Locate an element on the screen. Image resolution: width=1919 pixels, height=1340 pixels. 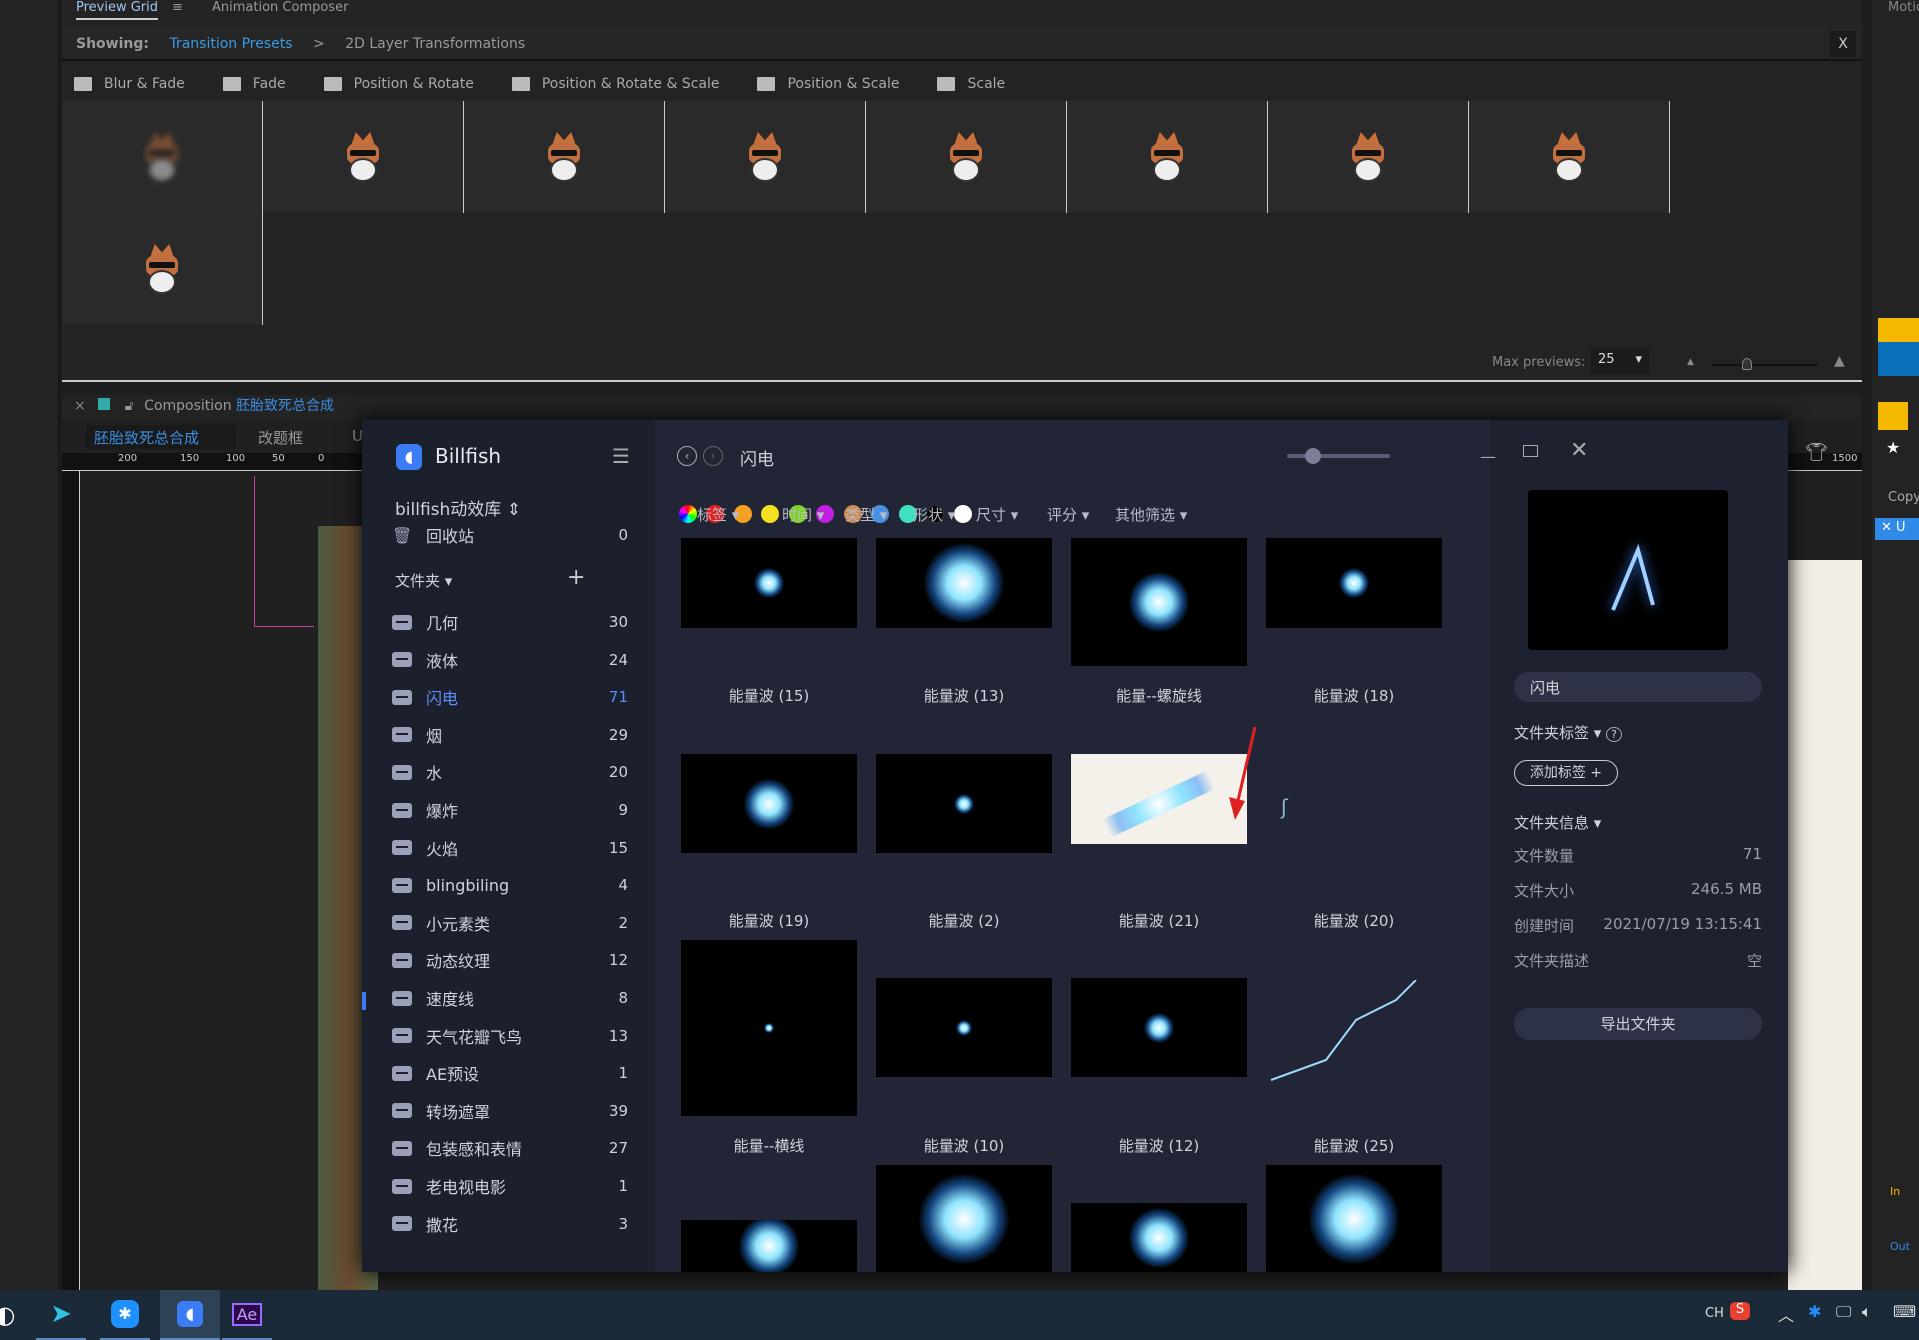
preview-size-slider is located at coordinates (1765, 365).